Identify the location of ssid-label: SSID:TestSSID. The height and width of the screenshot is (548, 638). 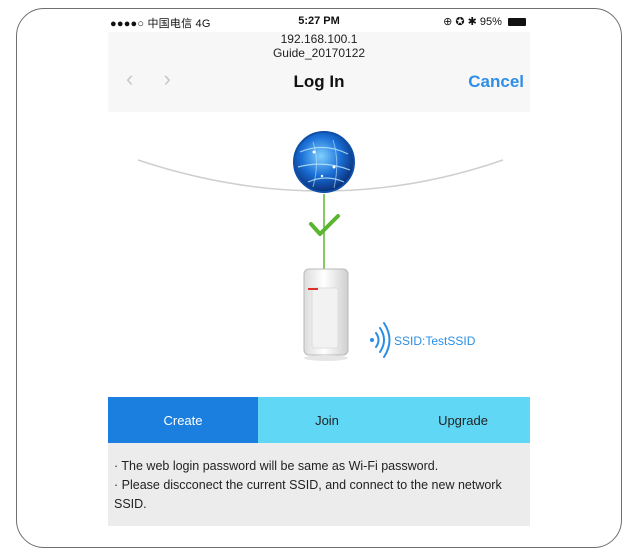
(435, 341).